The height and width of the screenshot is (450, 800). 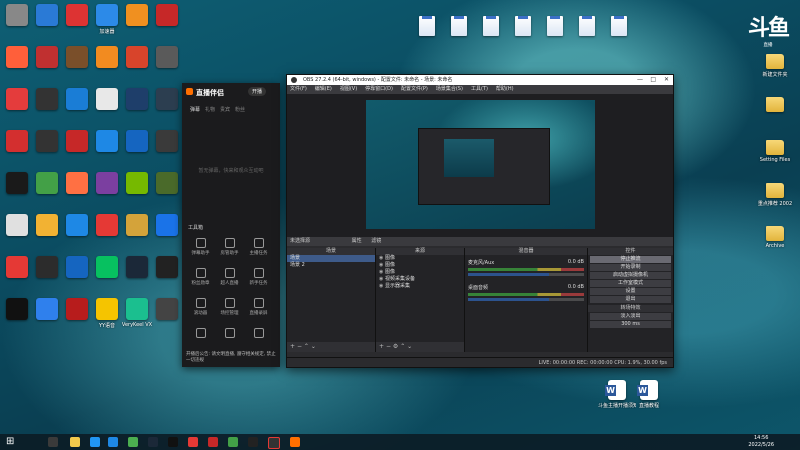 I want to click on scene-item: 场景, so click(x=331, y=258).